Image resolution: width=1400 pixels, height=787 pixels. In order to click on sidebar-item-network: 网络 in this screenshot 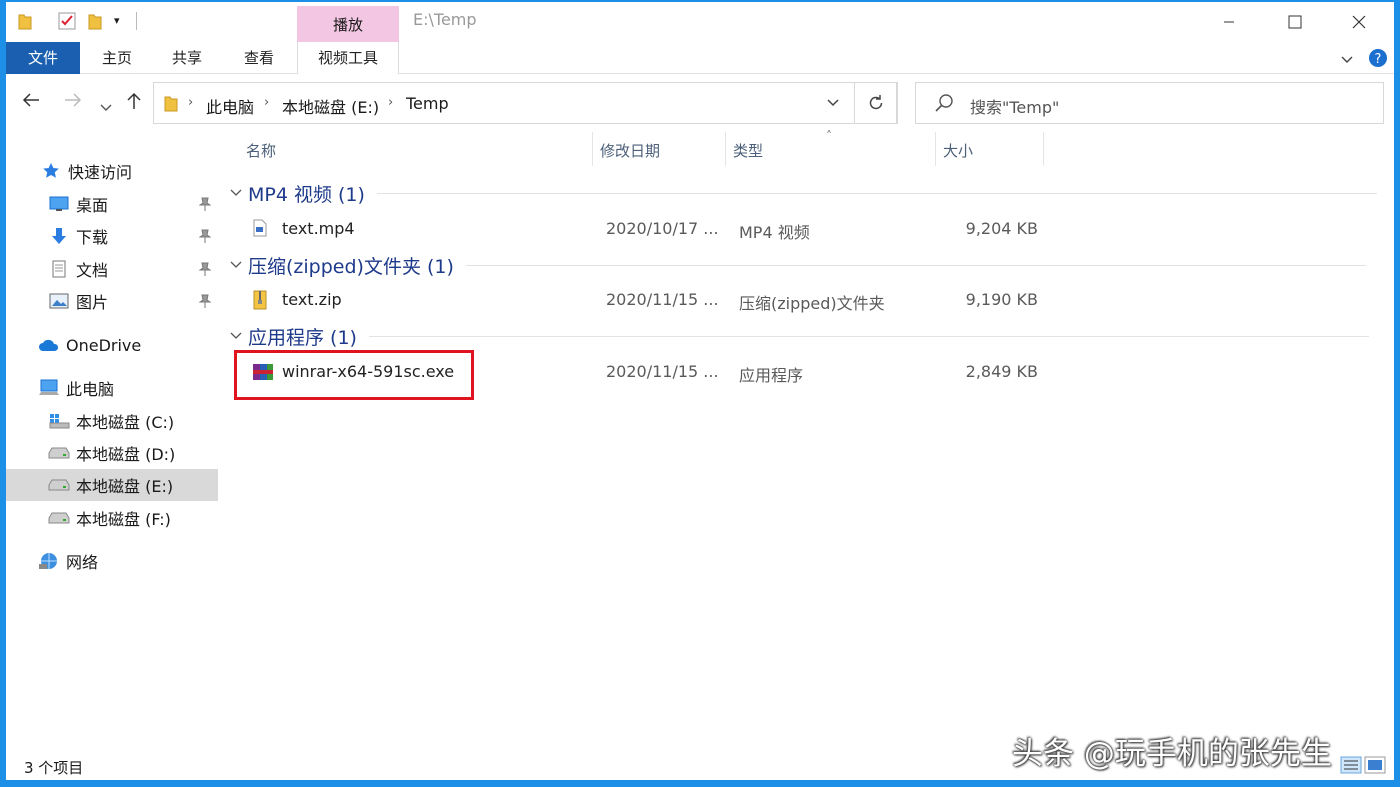, I will do `click(112, 561)`.